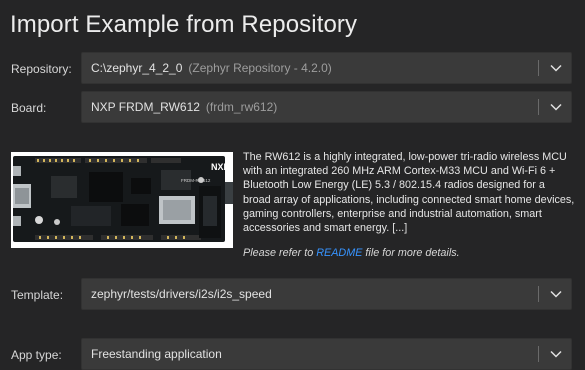 Image resolution: width=585 pixels, height=370 pixels. I want to click on app-type-label: App type:, so click(36, 355).